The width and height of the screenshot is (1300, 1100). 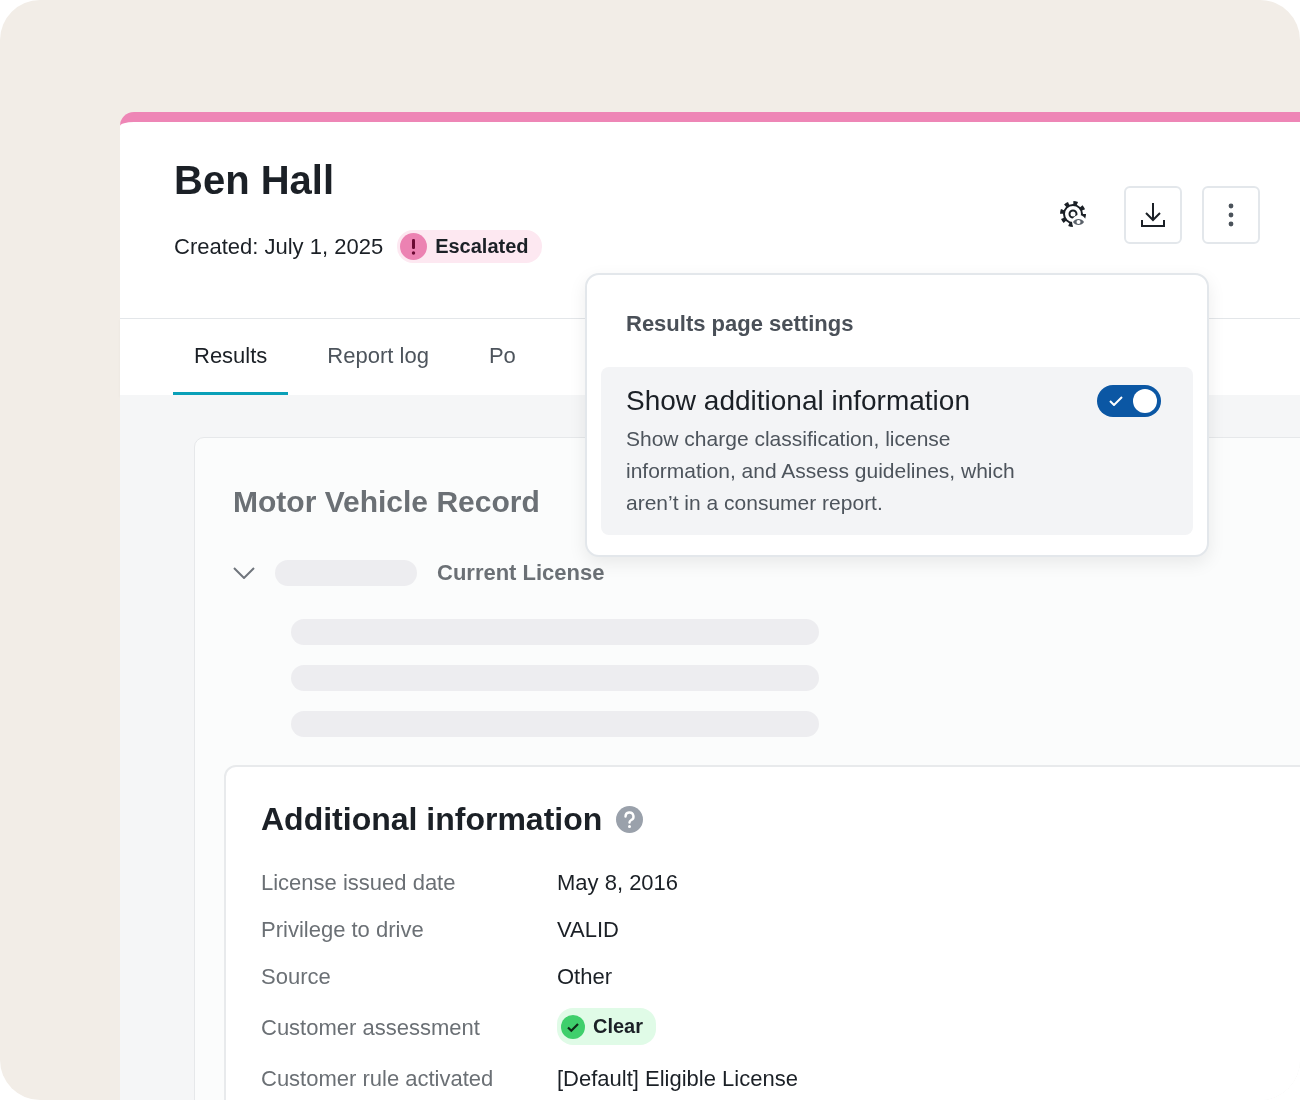 I want to click on option-description: Show charge classification, license information, and Assess guidelines, which aren’t in a consumer report., so click(x=821, y=471).